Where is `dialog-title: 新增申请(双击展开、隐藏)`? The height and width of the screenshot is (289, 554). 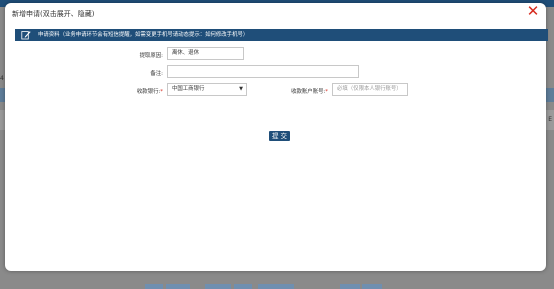 dialog-title: 新增申请(双击展开、隐藏) is located at coordinates (53, 14).